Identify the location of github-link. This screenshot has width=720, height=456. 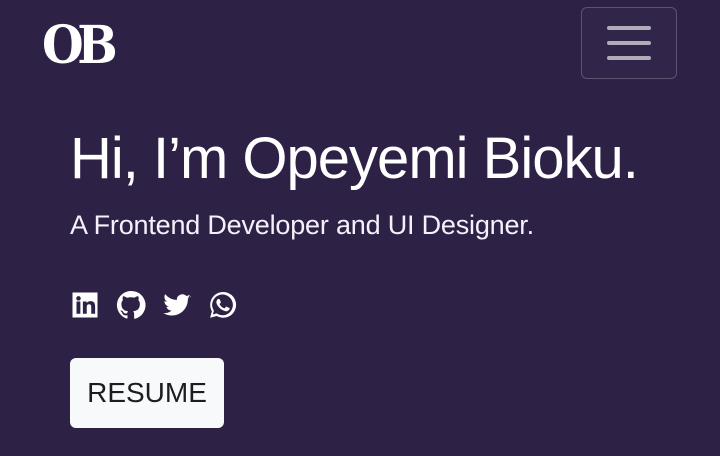
(131, 305).